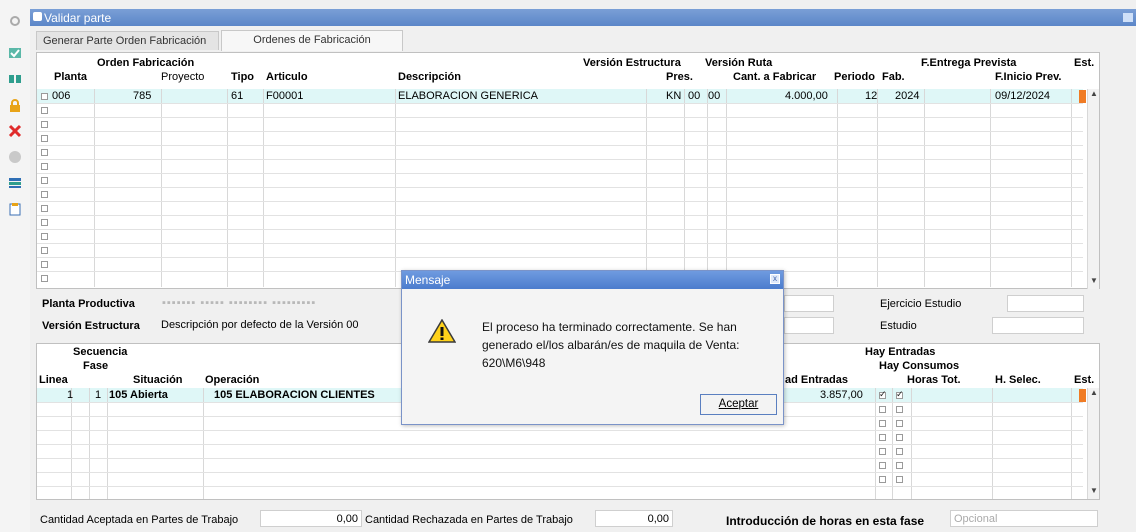 Image resolution: width=1136 pixels, height=532 pixels. What do you see at coordinates (98, 395) in the screenshot?
I see `cell-fase: 1` at bounding box center [98, 395].